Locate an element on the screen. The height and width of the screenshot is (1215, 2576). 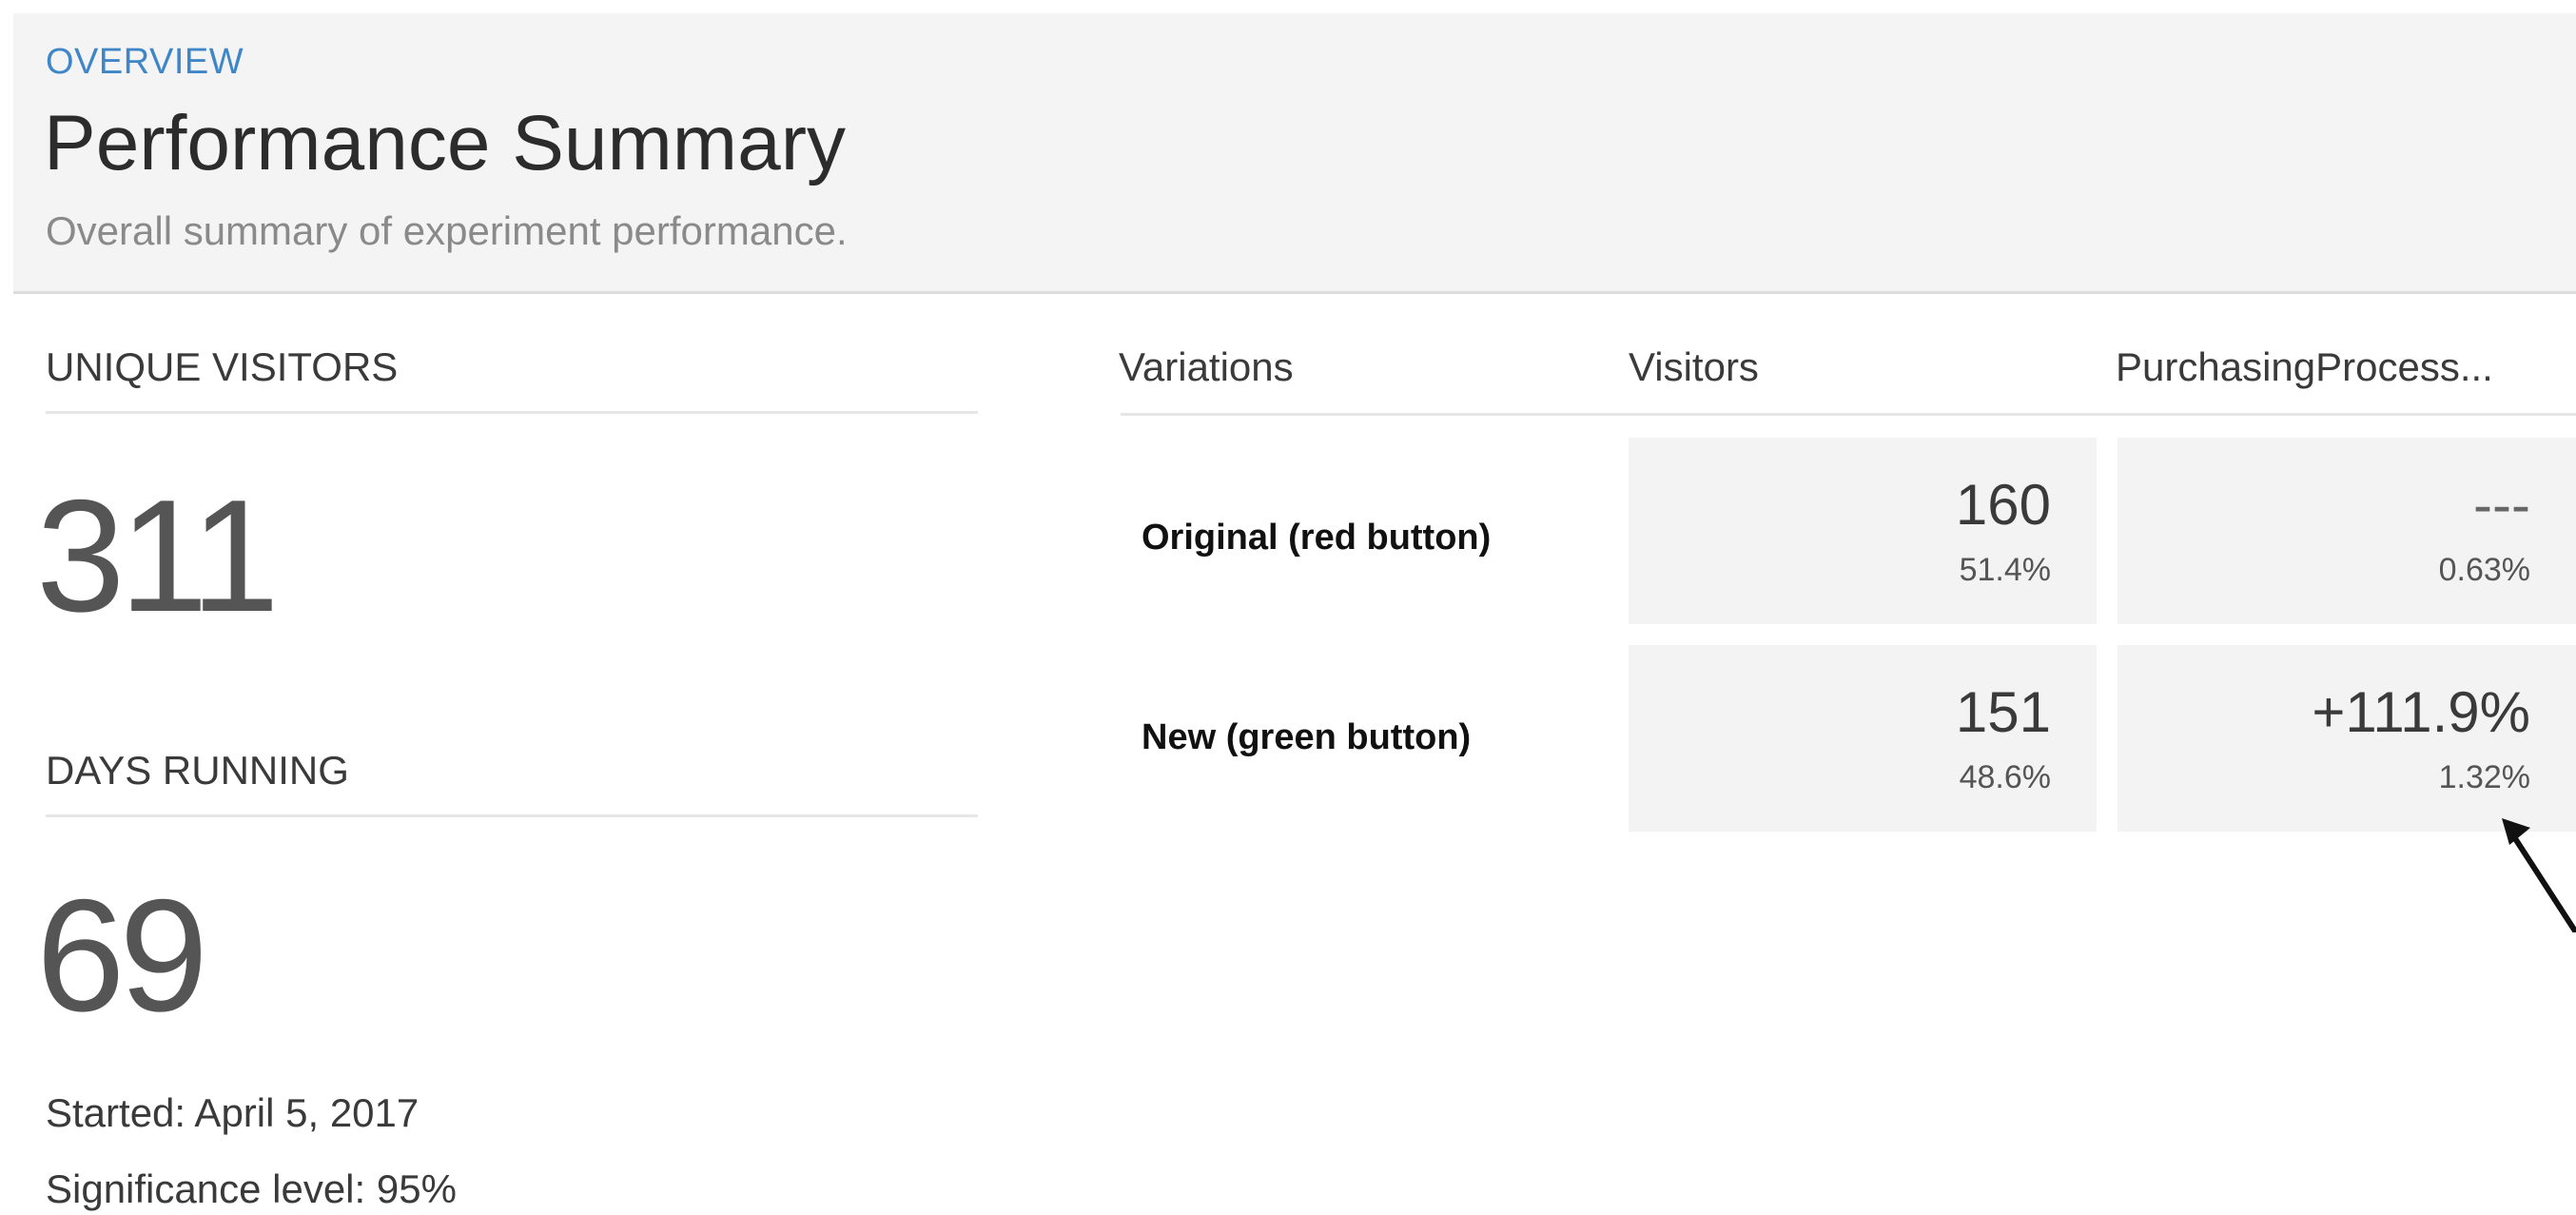
column-header-variations: Variations is located at coordinates (1206, 367).